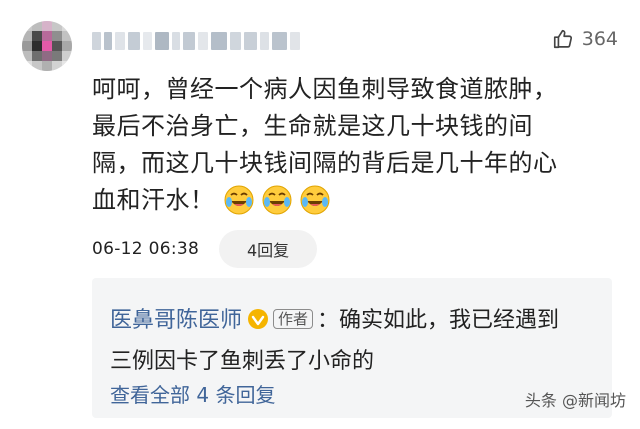  Describe the element at coordinates (268, 249) in the screenshot. I see `reply-count-button: 4回复` at that location.